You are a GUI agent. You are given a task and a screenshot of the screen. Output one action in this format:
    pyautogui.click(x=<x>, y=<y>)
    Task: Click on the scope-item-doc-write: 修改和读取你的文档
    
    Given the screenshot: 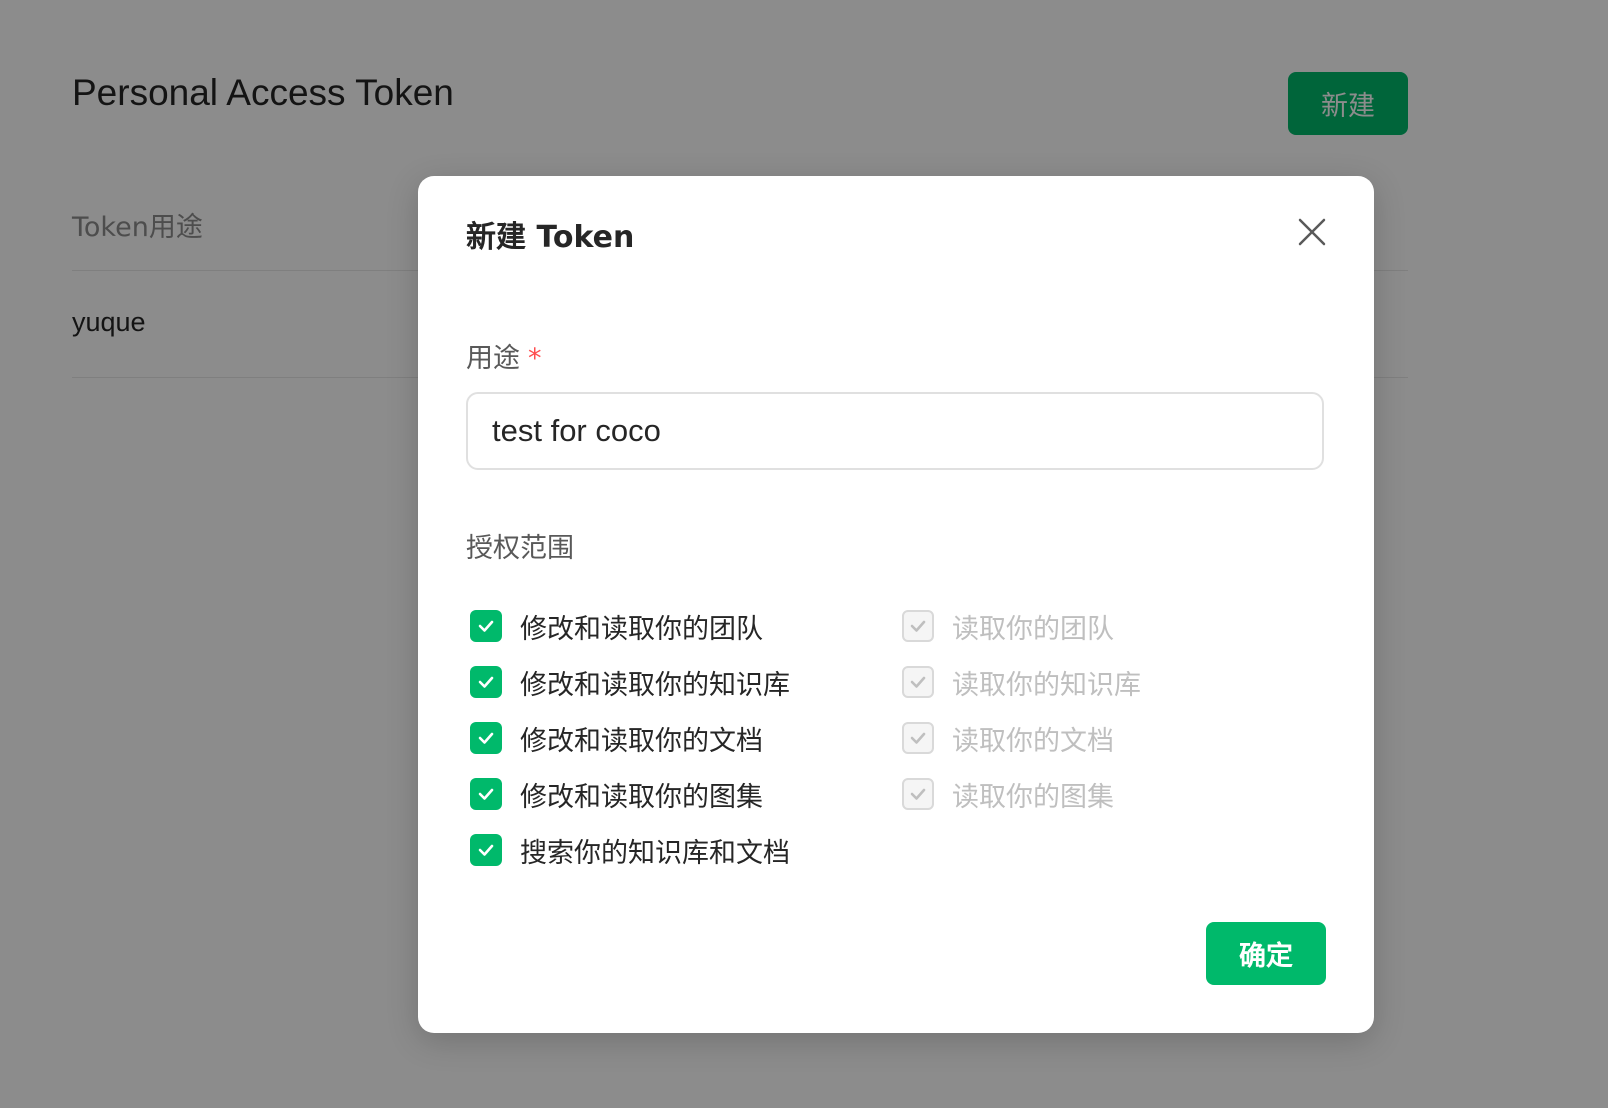 What is the action you would take?
    pyautogui.click(x=616, y=738)
    